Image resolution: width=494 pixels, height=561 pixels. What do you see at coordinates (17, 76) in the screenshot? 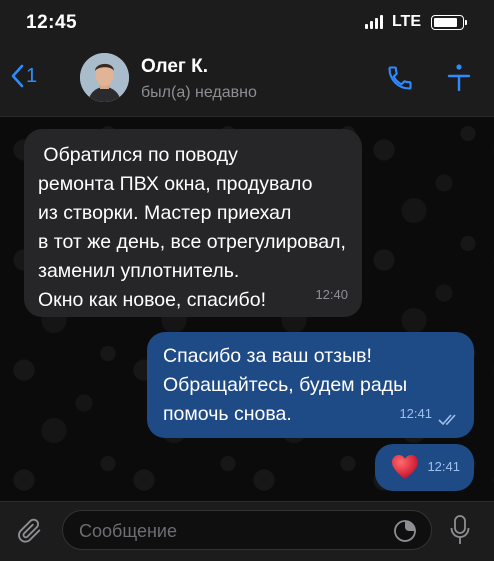
I see `chevron-left-icon` at bounding box center [17, 76].